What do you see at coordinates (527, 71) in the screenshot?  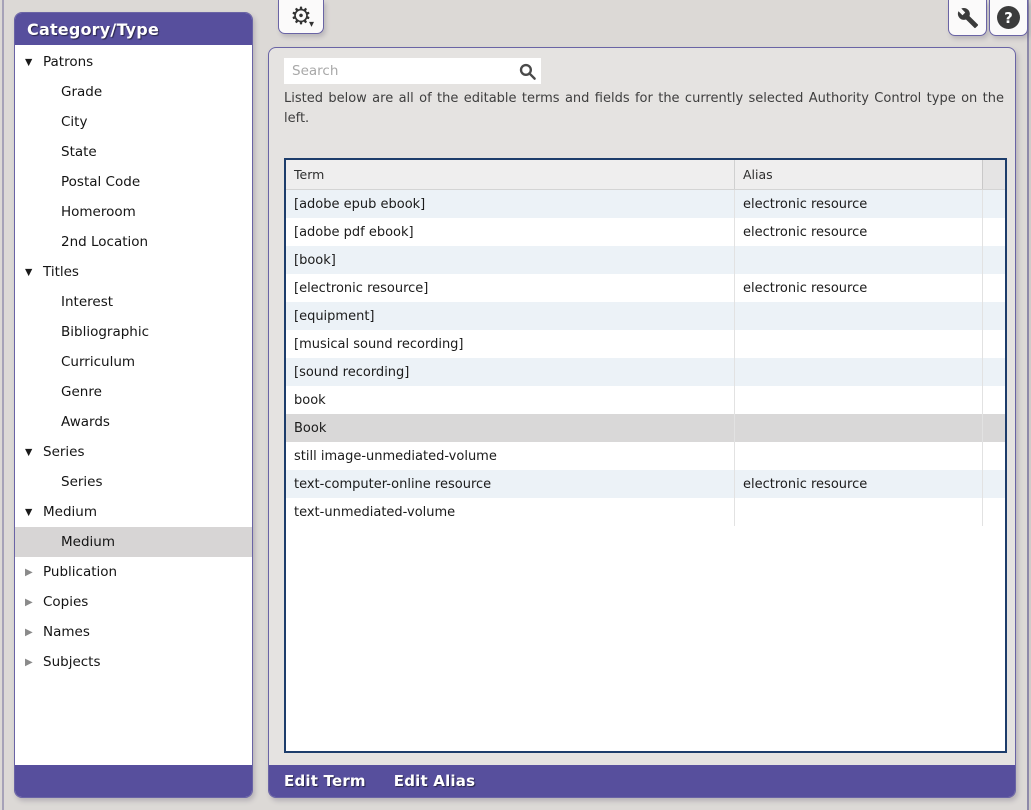 I see `search-icon` at bounding box center [527, 71].